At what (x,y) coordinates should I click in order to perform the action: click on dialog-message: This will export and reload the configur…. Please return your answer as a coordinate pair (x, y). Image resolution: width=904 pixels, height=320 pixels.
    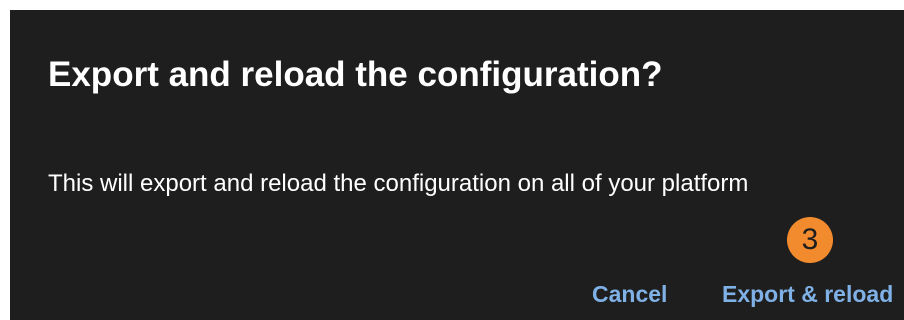
    Looking at the image, I should click on (398, 183).